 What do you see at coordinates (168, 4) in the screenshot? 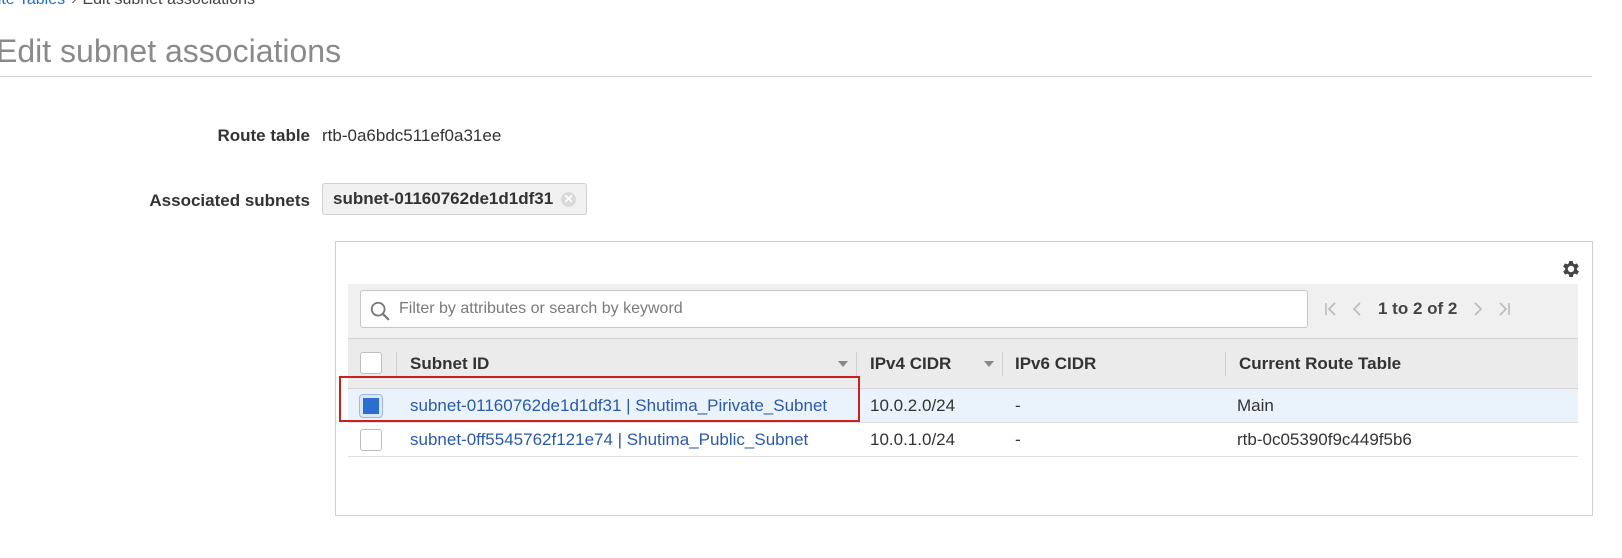
I see `breadcrumb-current: Edit subnet associations` at bounding box center [168, 4].